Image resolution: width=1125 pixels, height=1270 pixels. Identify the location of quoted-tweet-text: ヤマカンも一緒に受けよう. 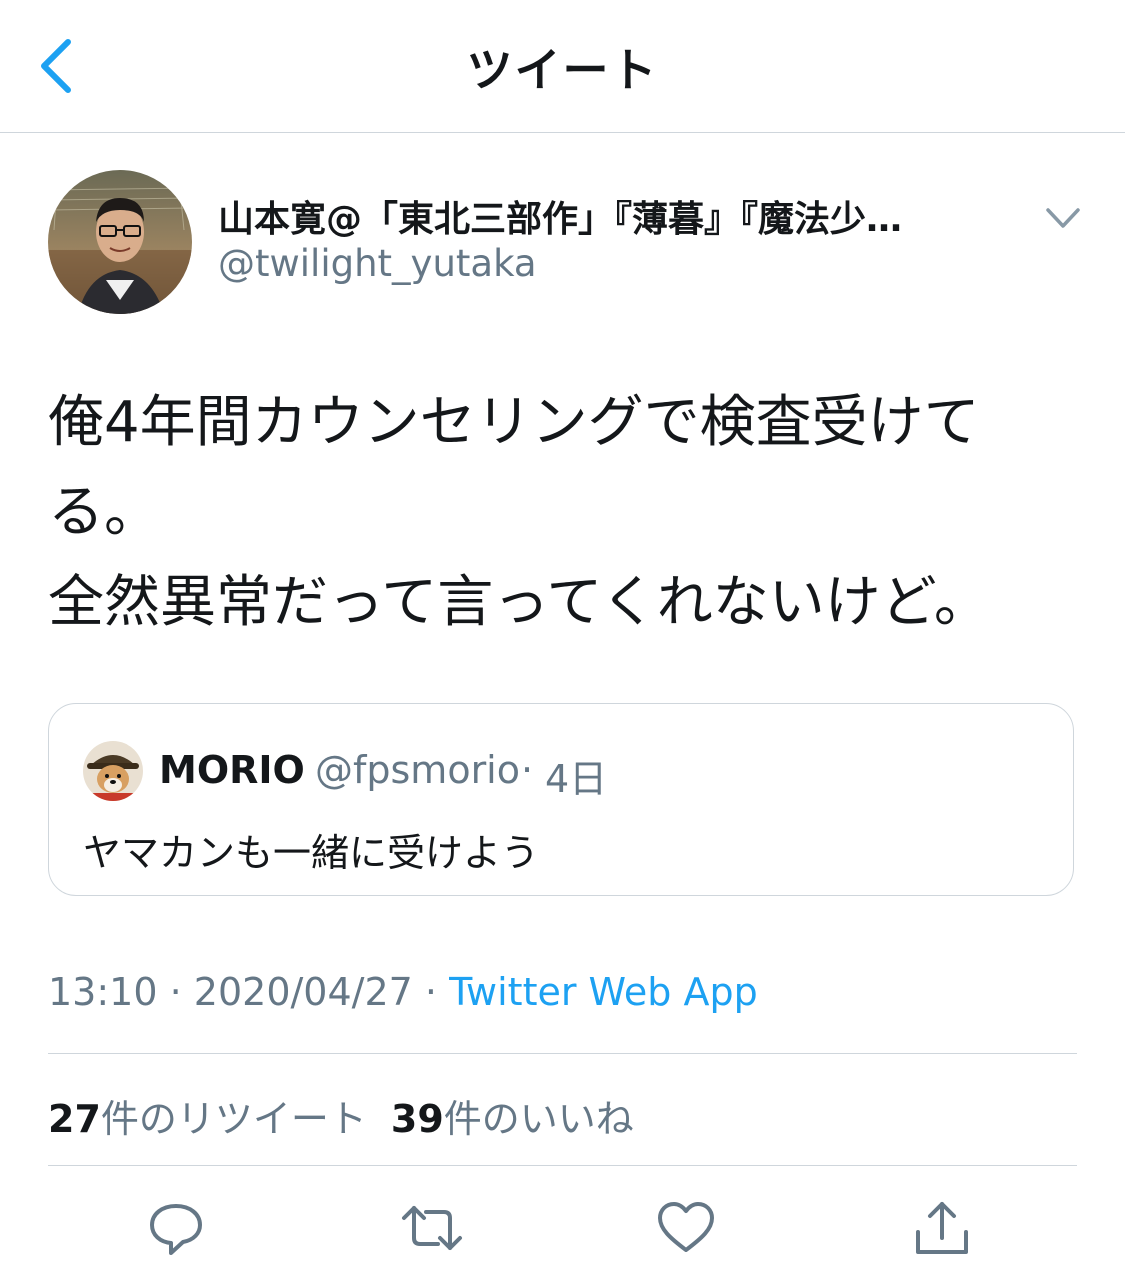
(311, 853).